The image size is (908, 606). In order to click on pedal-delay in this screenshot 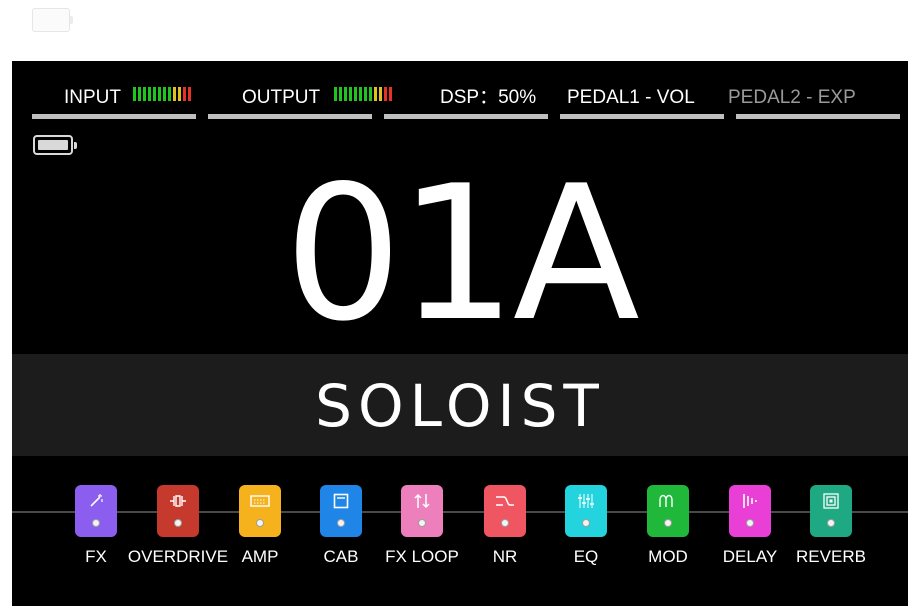, I will do `click(750, 511)`.